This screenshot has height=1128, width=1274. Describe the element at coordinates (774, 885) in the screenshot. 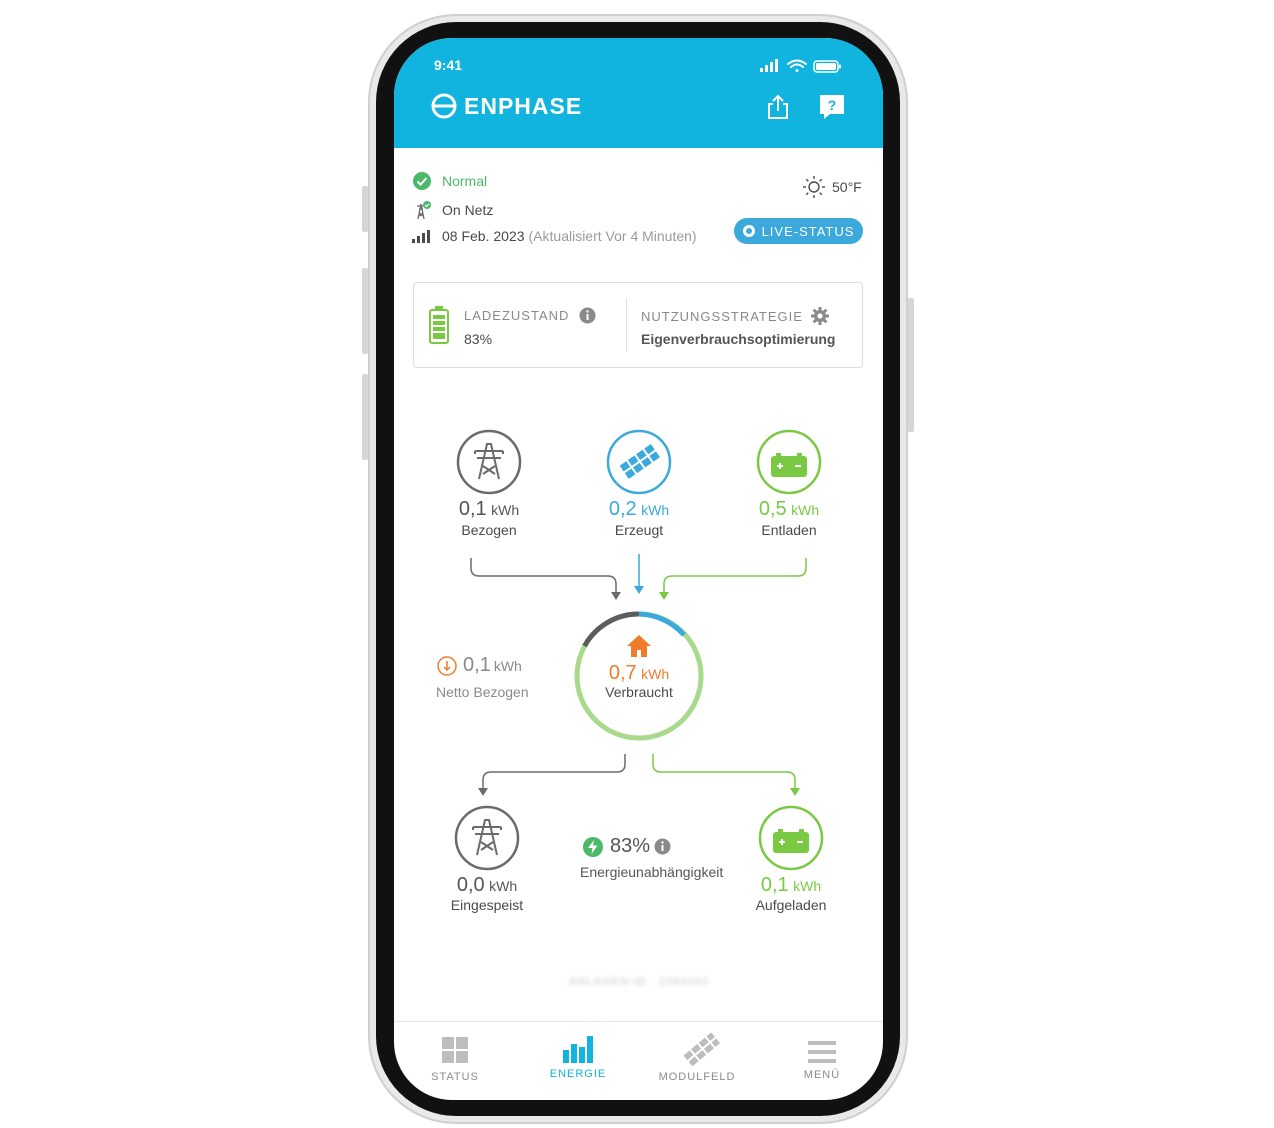

I see `charged-value: 0,1` at that location.